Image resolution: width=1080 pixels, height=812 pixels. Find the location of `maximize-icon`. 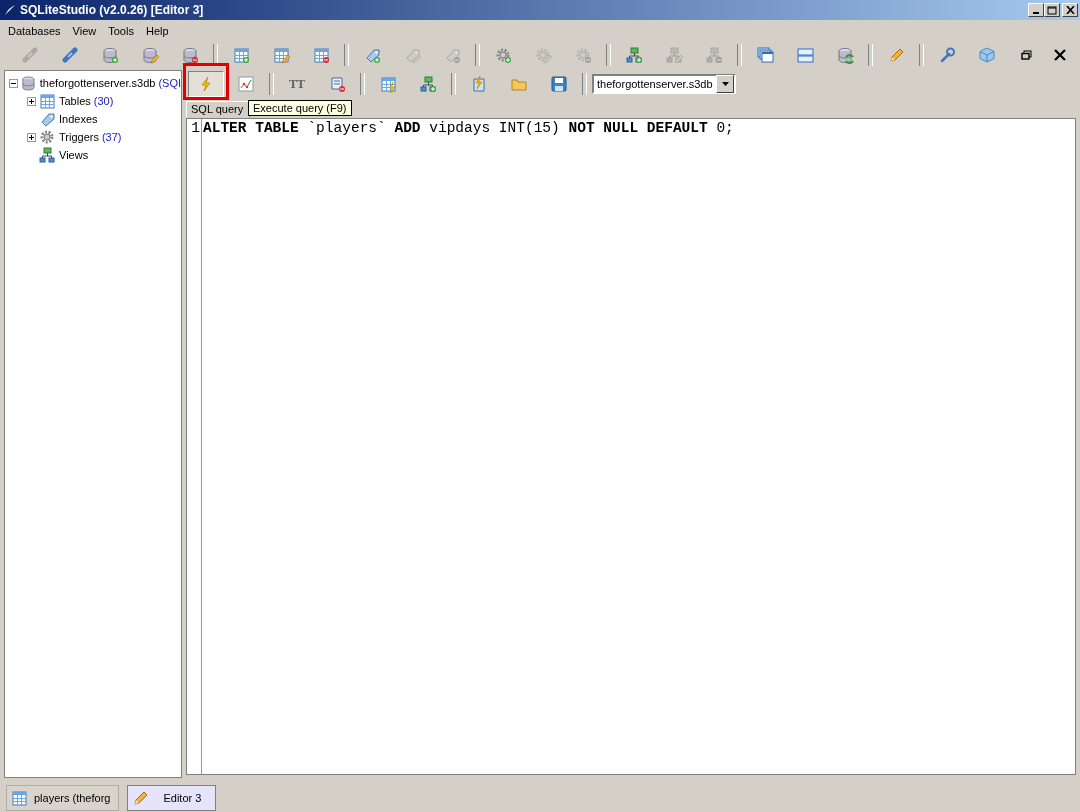

maximize-icon is located at coordinates (1052, 10).